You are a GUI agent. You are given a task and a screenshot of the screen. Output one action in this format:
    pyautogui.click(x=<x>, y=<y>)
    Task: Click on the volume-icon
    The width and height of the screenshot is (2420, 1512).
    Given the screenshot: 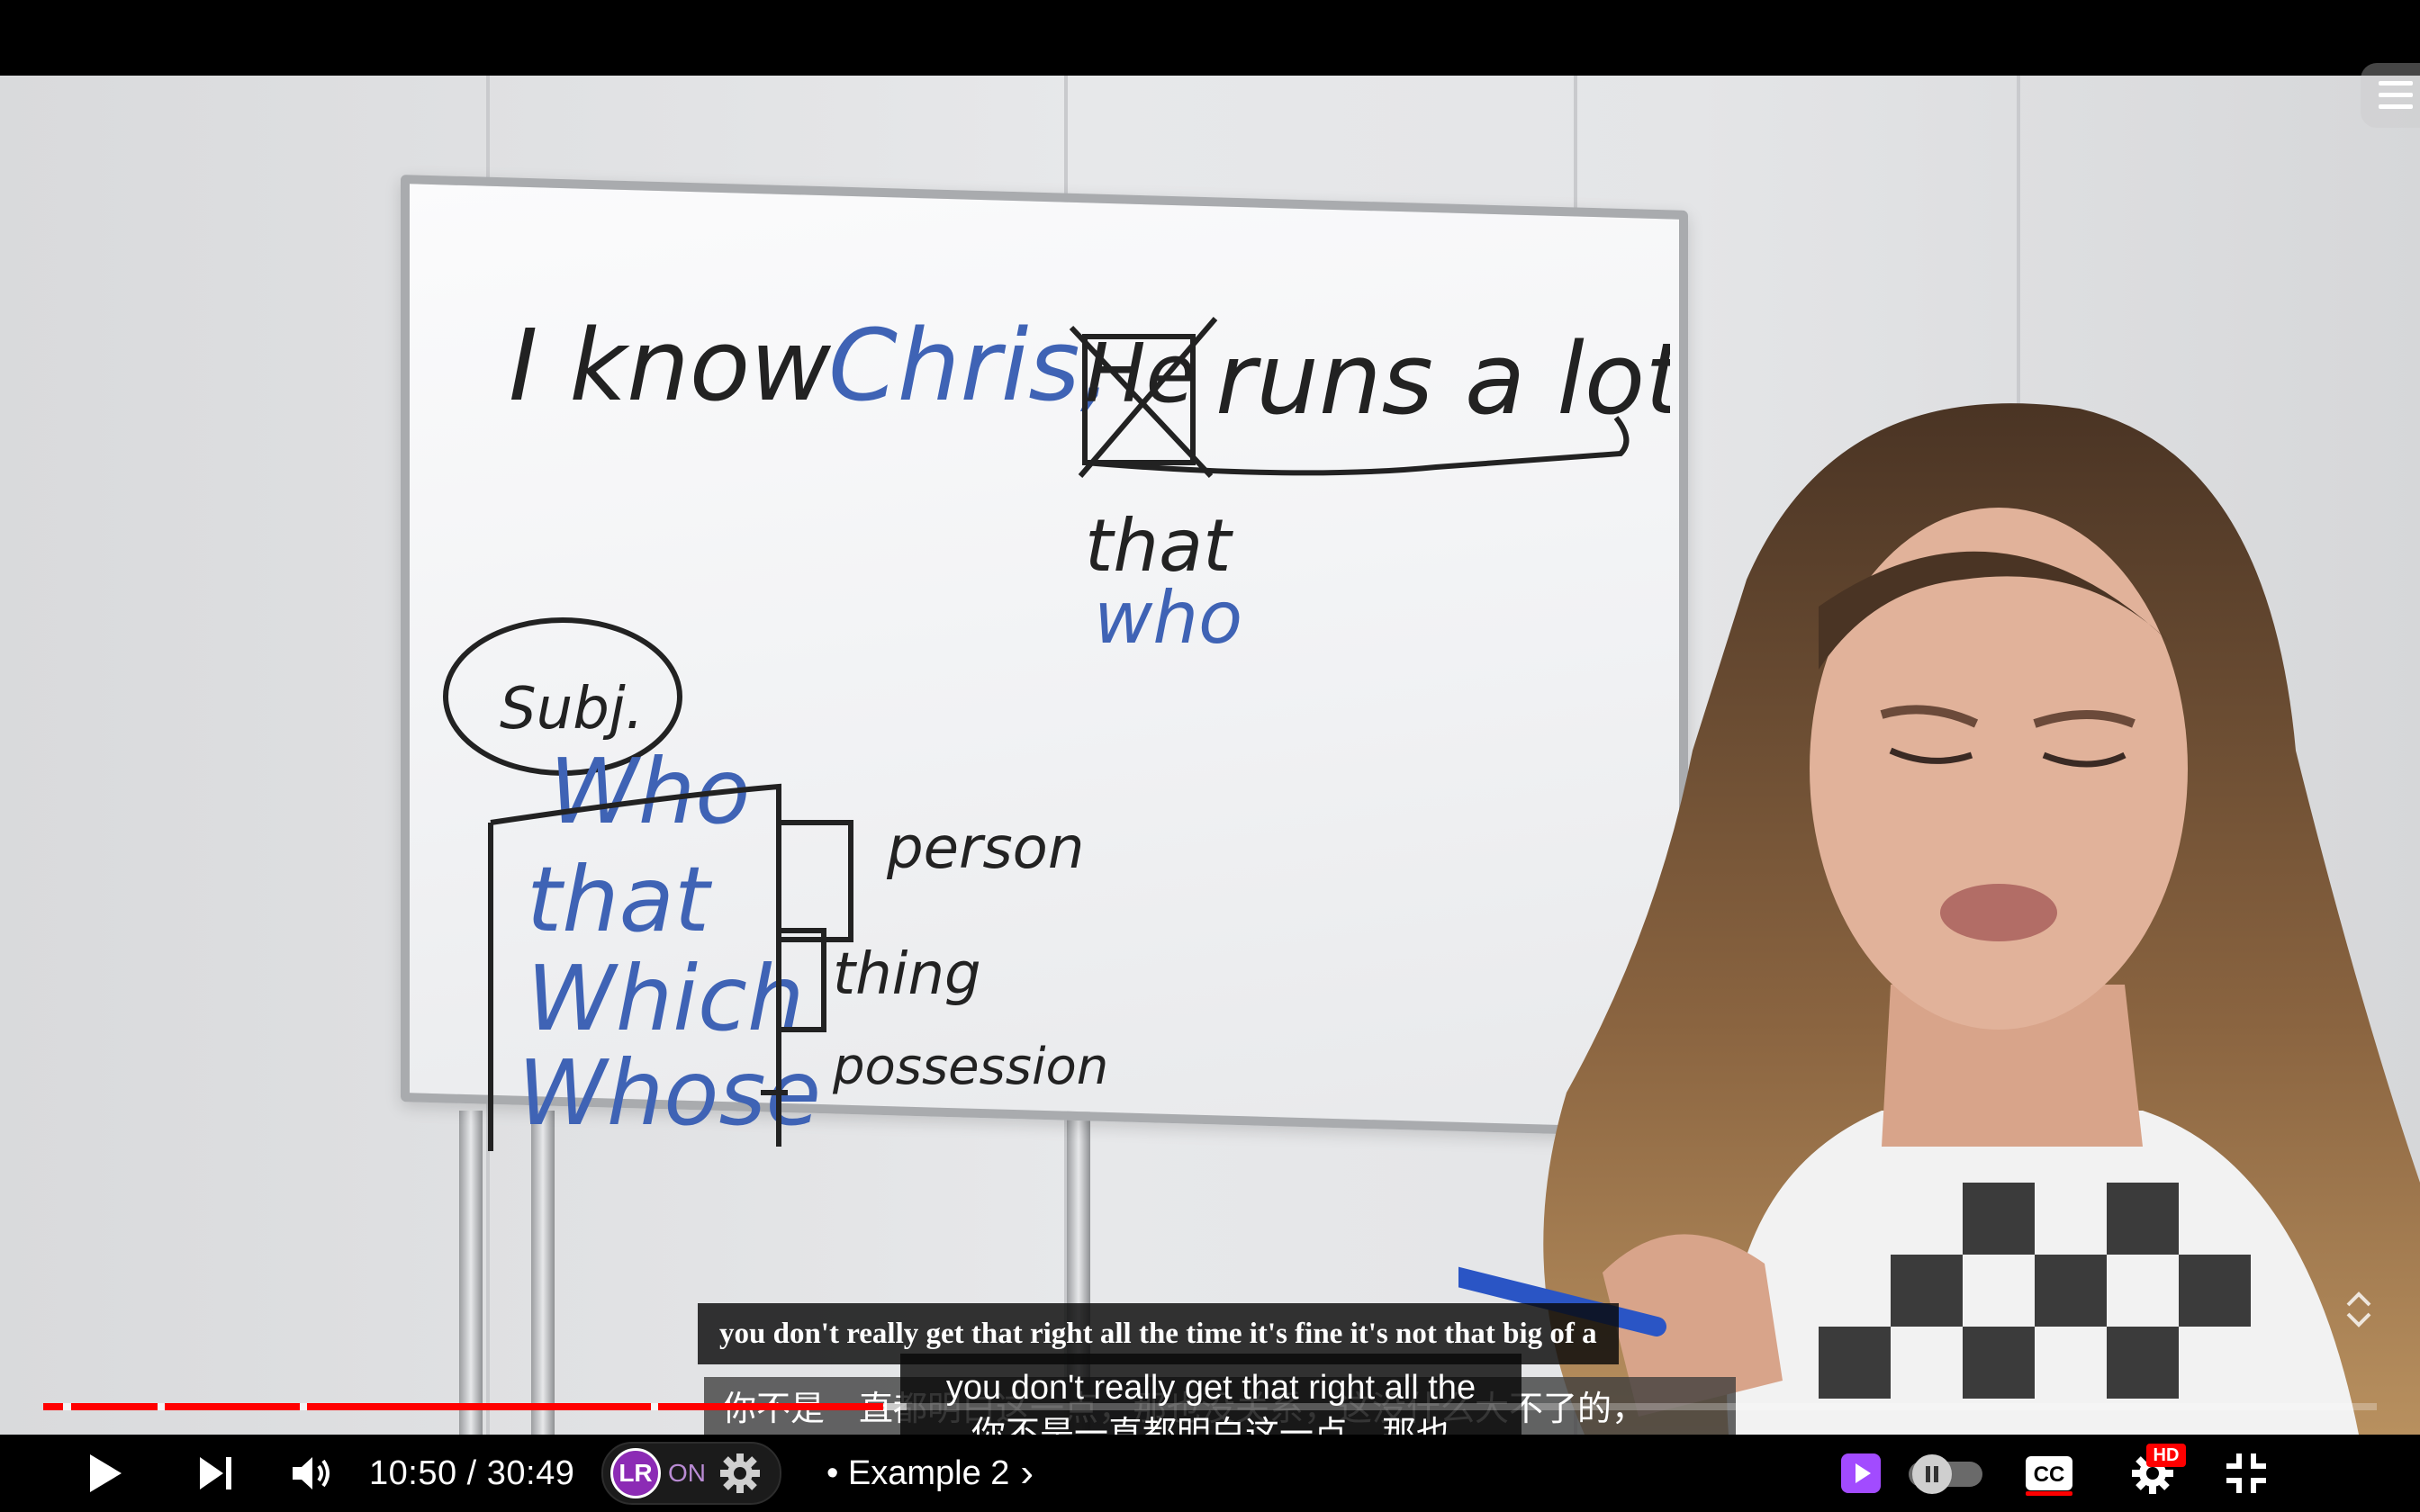 What is the action you would take?
    pyautogui.click(x=311, y=1474)
    